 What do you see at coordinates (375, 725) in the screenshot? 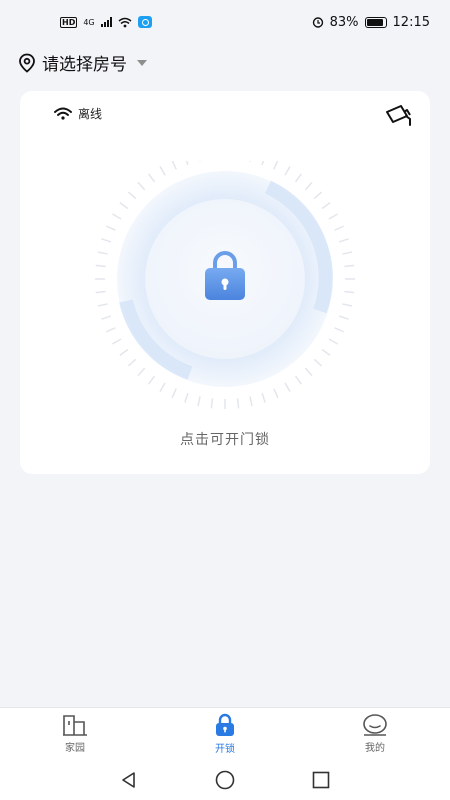
I see `profile-icon` at bounding box center [375, 725].